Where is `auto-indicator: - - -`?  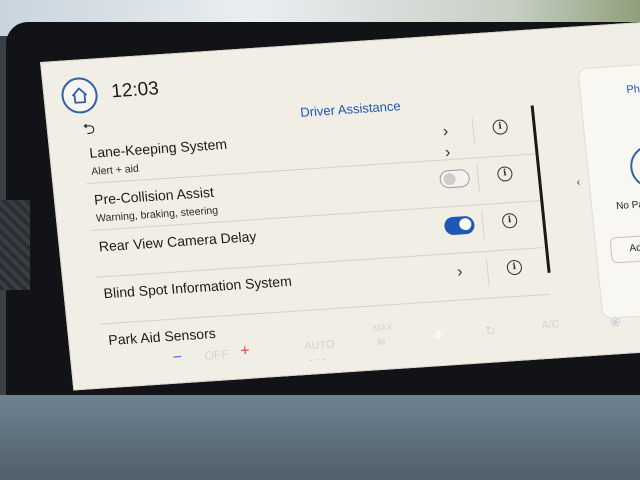 auto-indicator: - - - is located at coordinates (317, 360).